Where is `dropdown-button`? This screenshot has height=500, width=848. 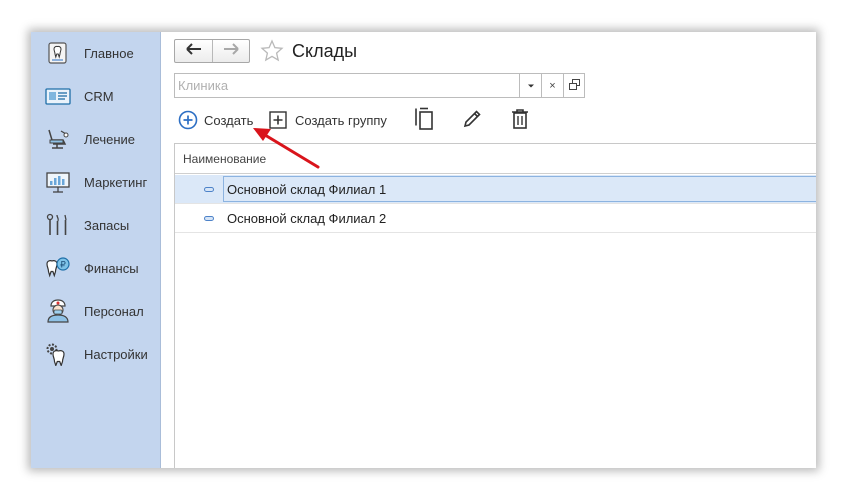
dropdown-button is located at coordinates (530, 85).